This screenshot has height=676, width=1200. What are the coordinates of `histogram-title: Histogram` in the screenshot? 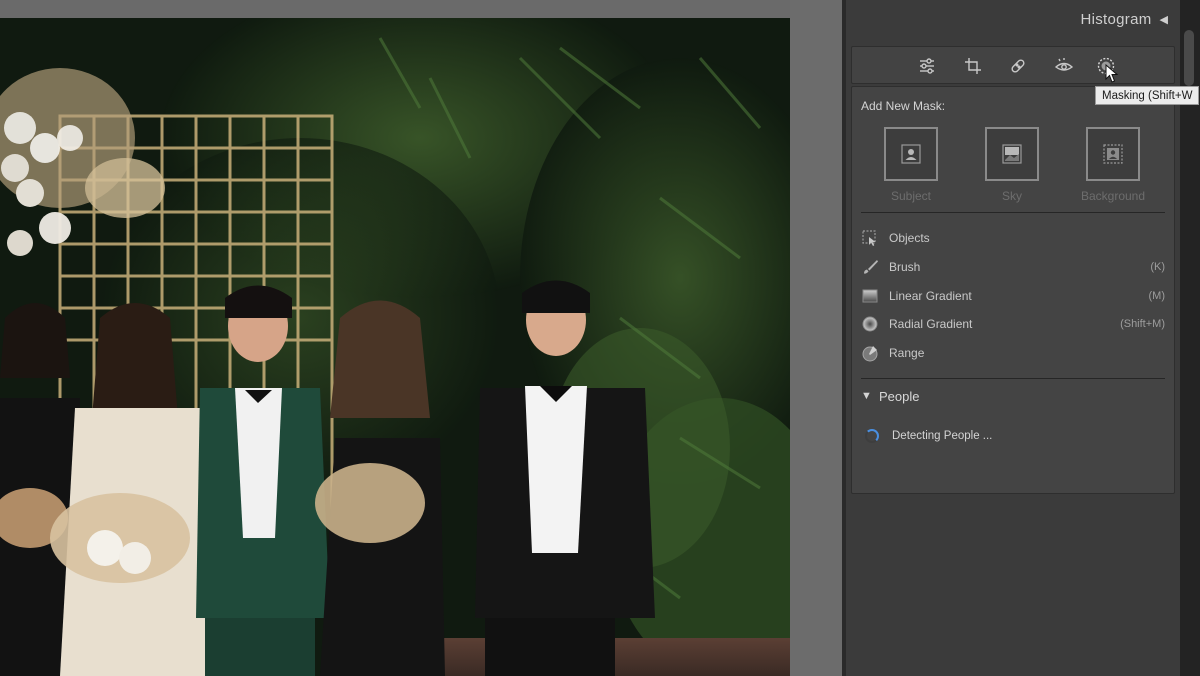 It's located at (1116, 19).